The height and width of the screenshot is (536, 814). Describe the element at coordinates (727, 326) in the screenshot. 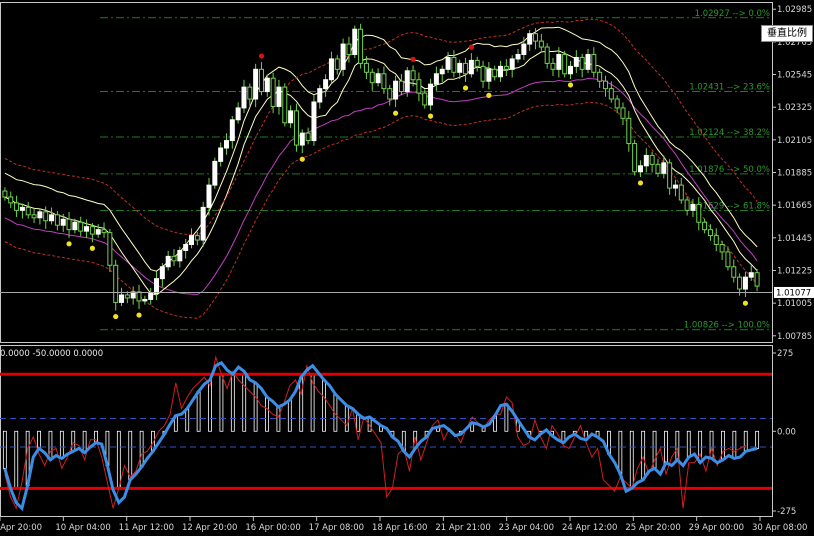

I see `fib-level-label: 1.00826 --> 100.0%` at that location.